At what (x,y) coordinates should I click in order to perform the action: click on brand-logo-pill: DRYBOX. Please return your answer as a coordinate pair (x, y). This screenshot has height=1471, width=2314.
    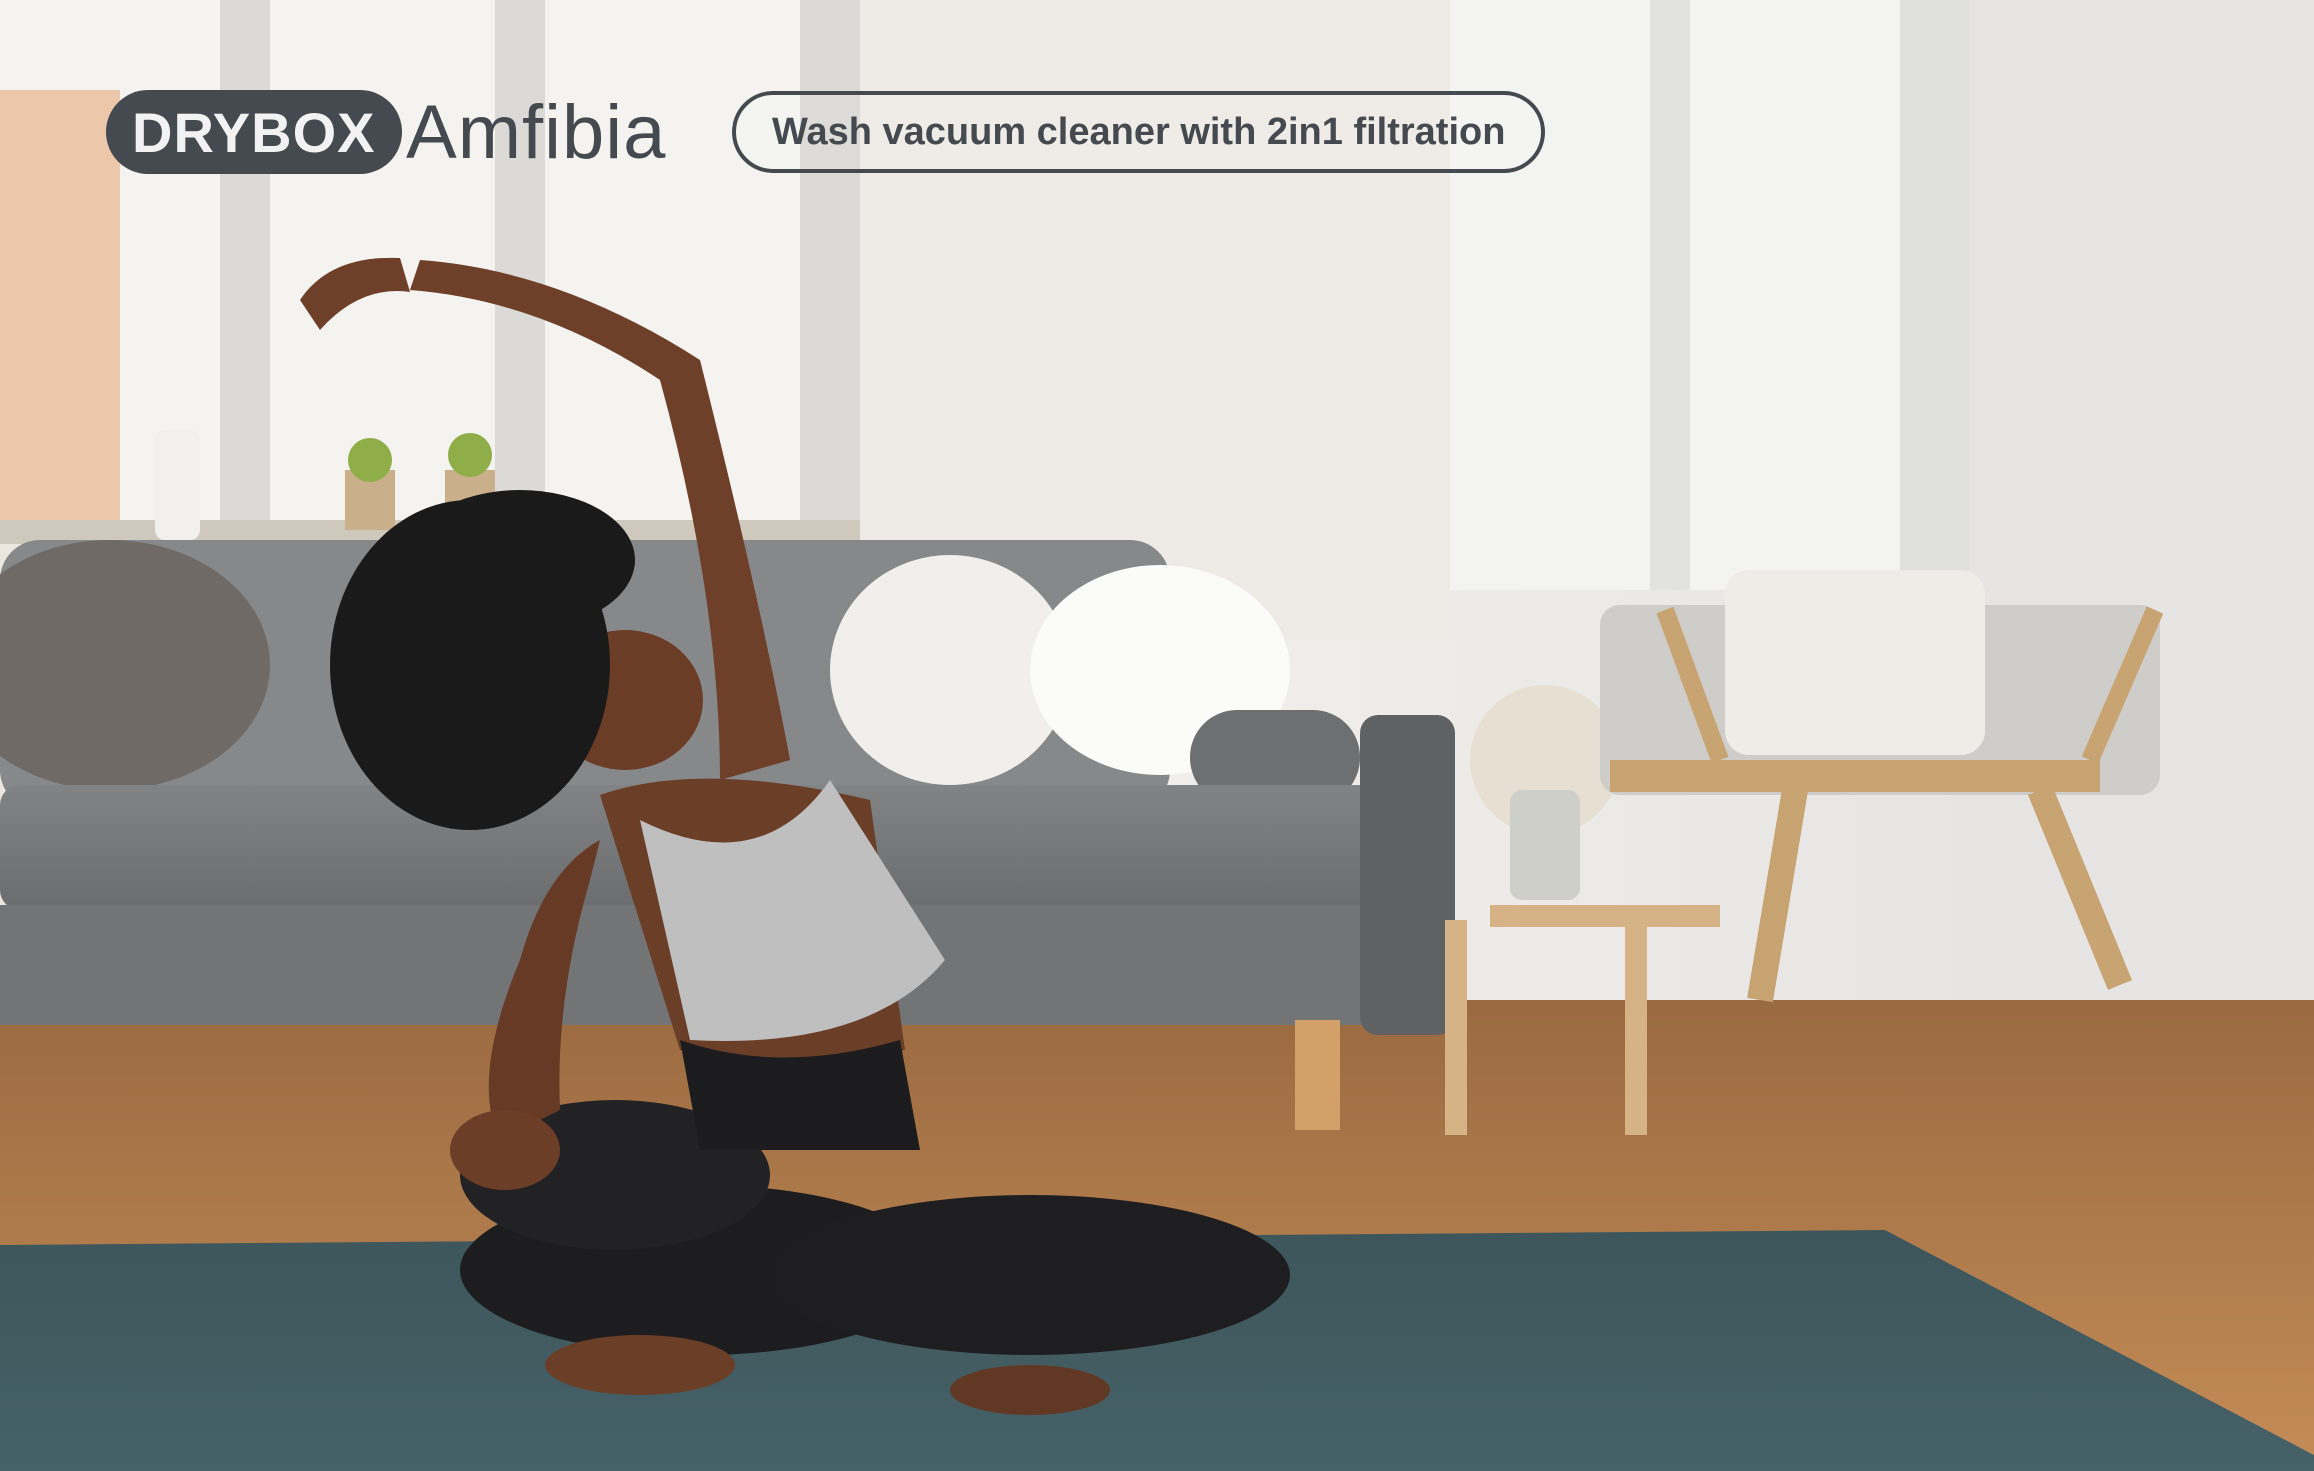
    Looking at the image, I should click on (254, 132).